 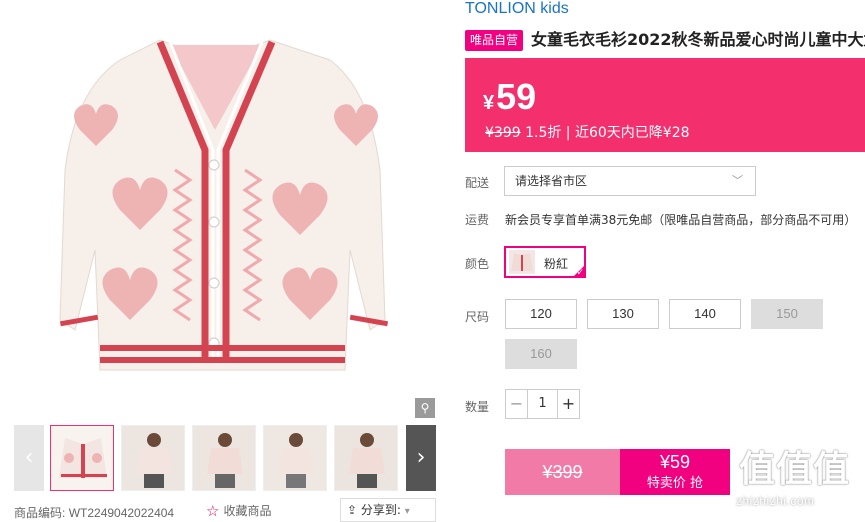 I want to click on favorite-button: ☆ 收藏商品, so click(x=238, y=511).